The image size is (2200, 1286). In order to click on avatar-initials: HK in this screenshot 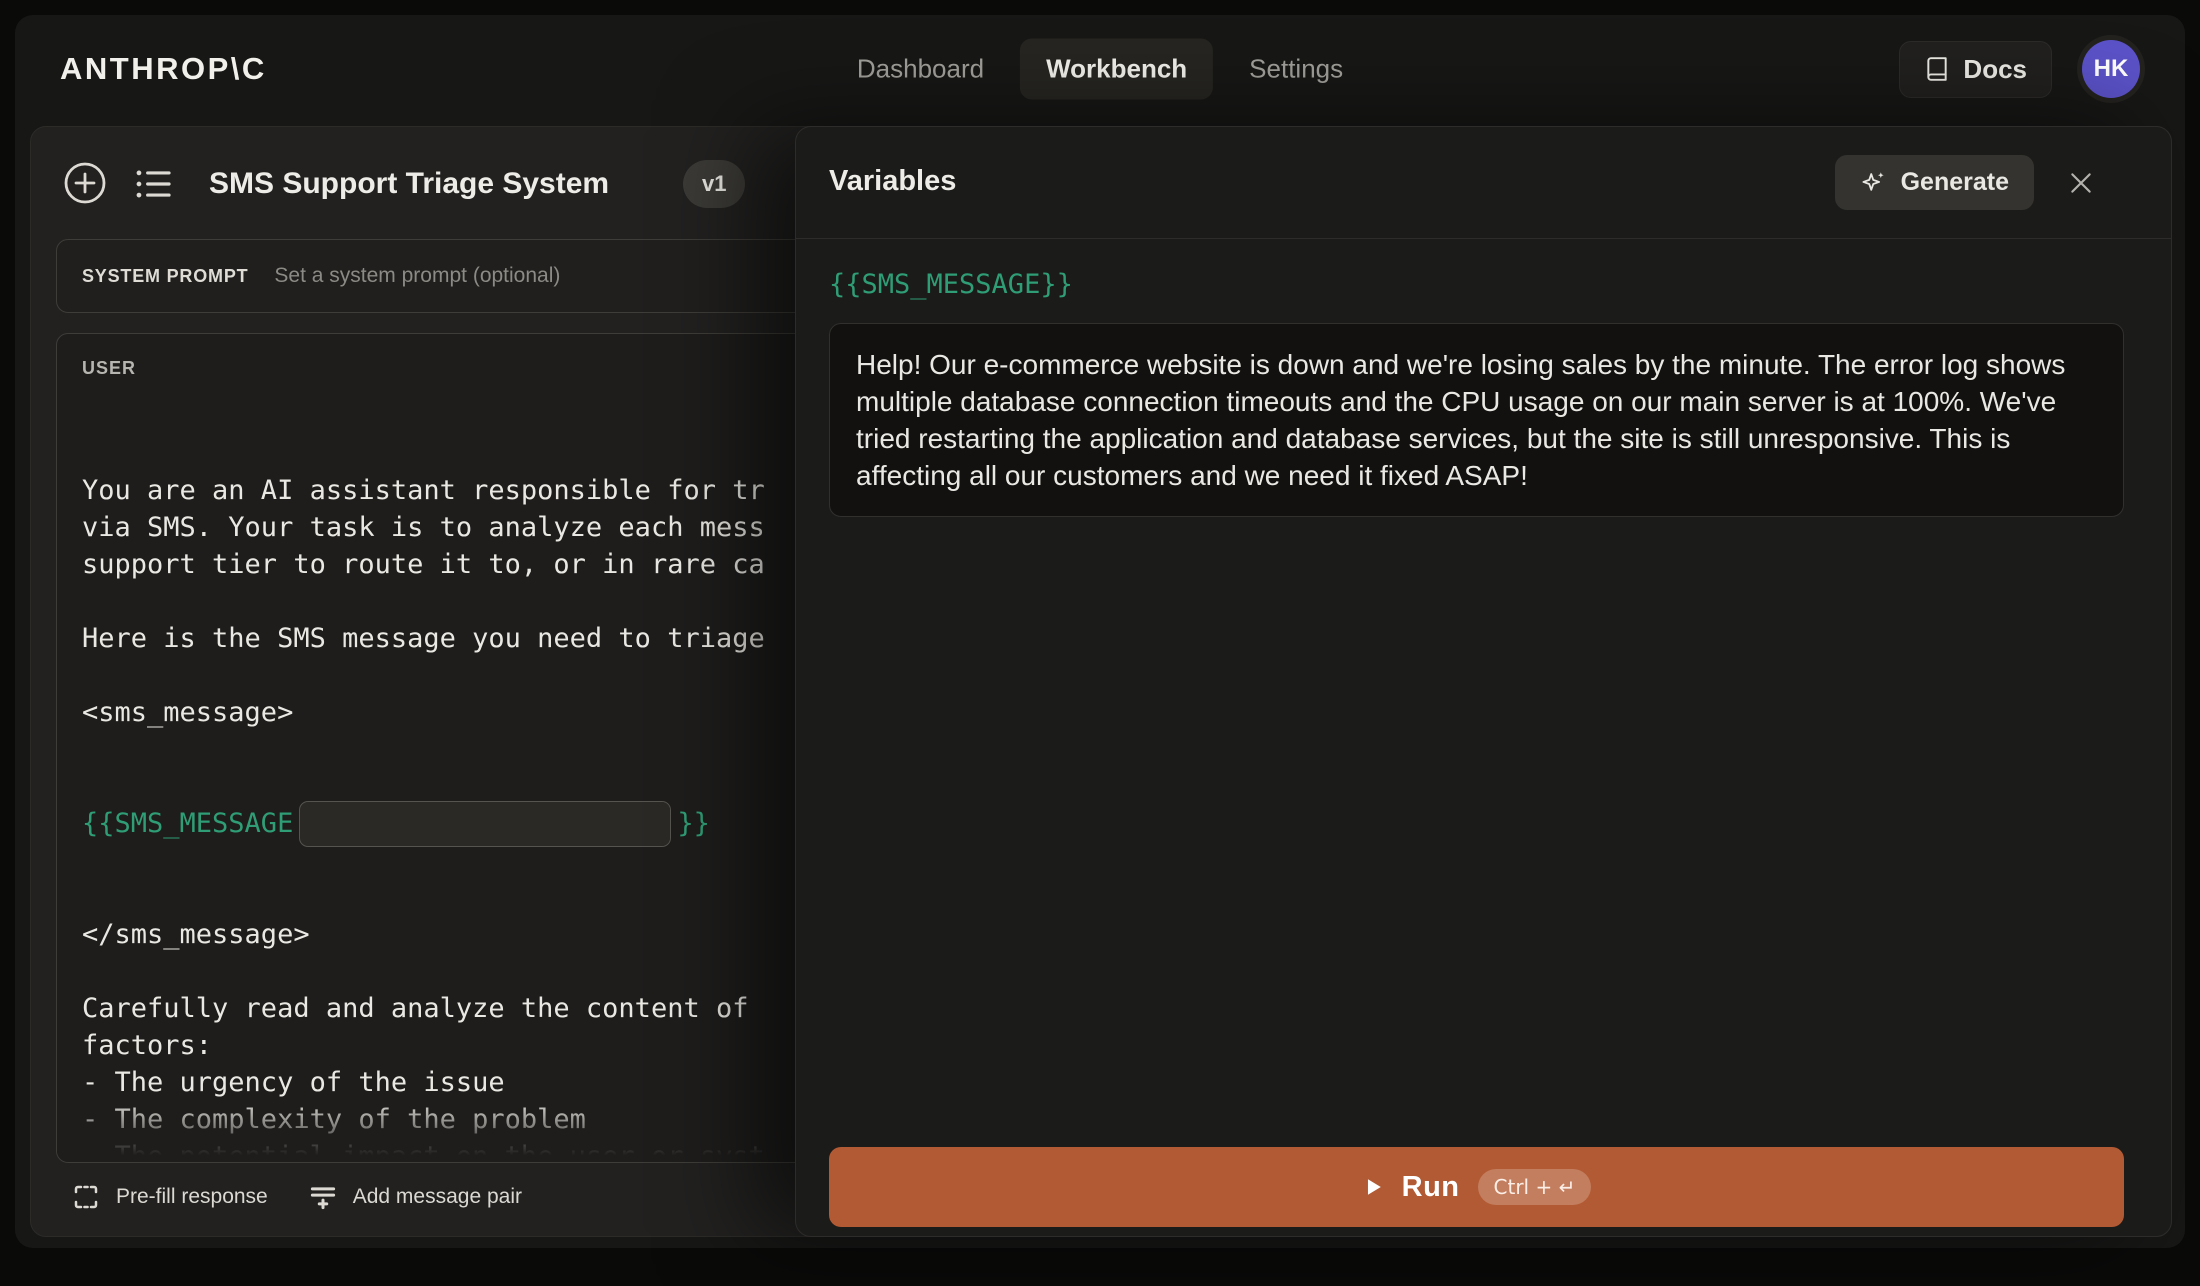, I will do `click(2111, 68)`.